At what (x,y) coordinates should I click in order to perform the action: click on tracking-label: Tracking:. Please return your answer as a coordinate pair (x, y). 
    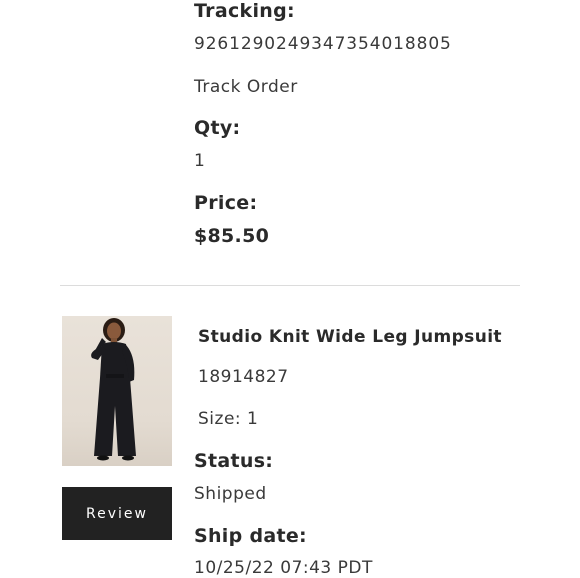
    Looking at the image, I should click on (244, 11).